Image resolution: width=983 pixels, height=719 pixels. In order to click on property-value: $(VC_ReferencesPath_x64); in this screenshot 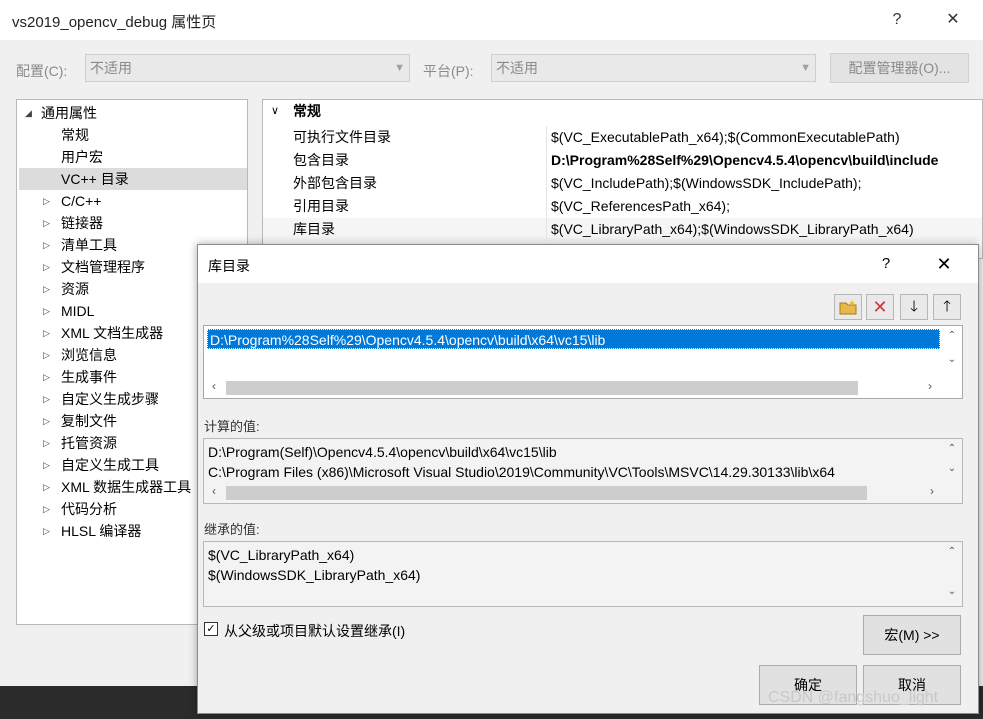, I will do `click(640, 206)`.